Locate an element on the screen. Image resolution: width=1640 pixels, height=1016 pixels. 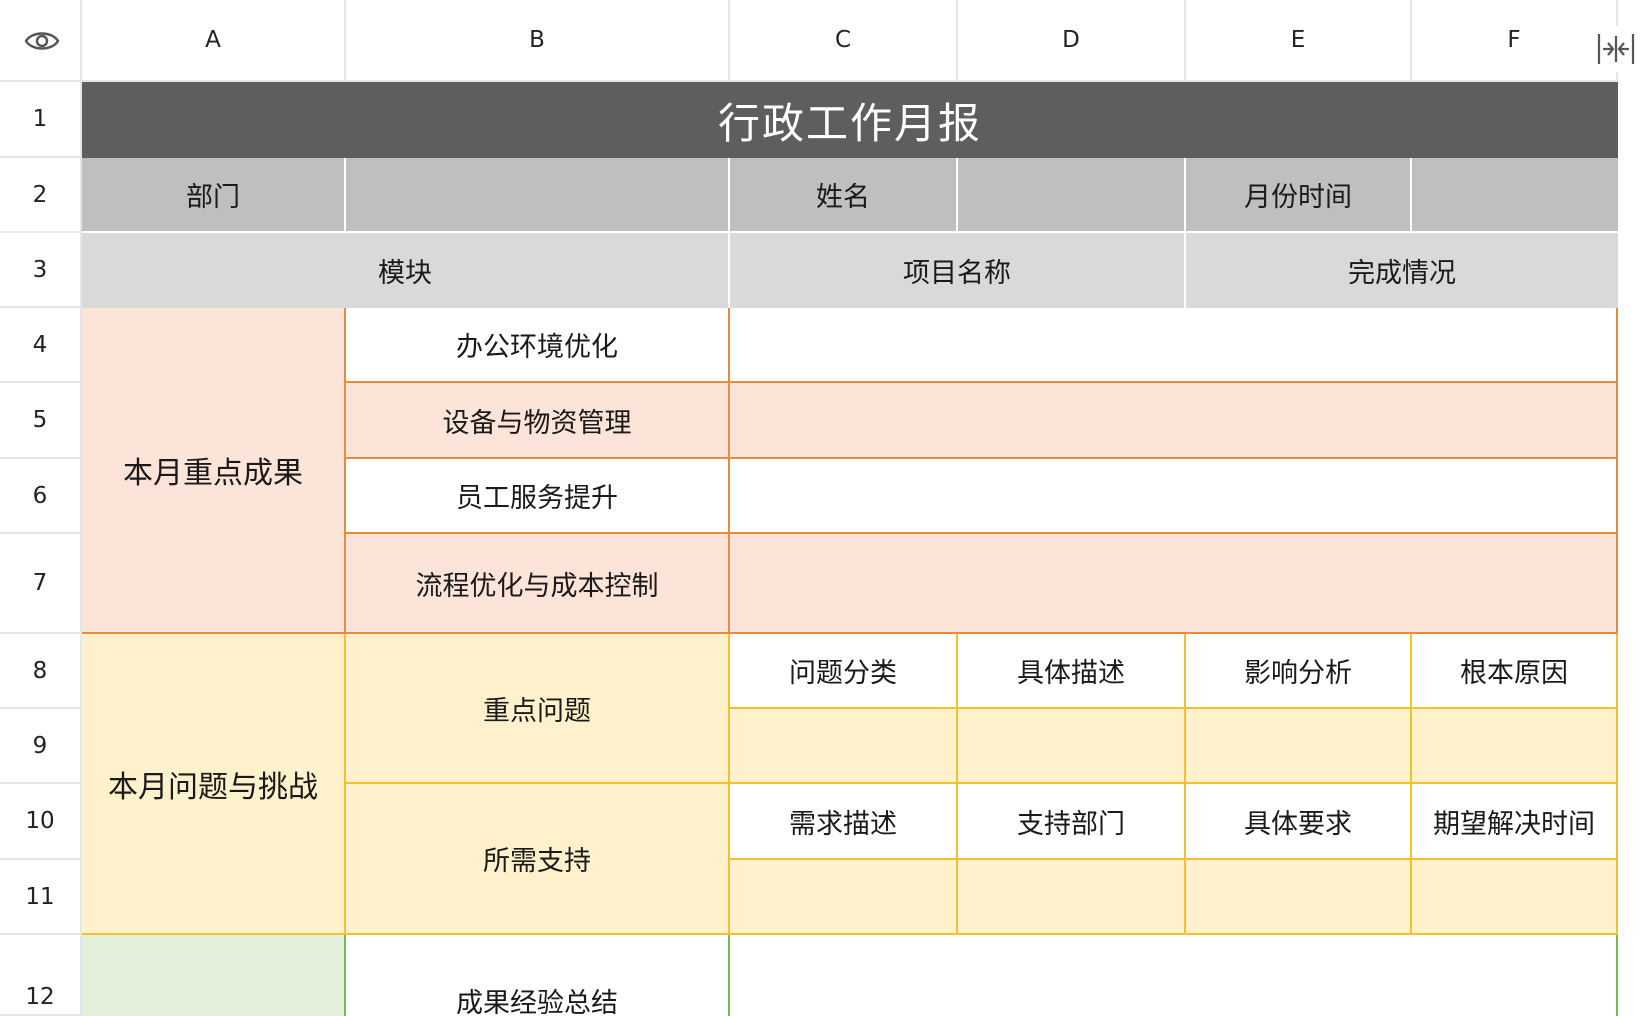
row-header-12: 12 is located at coordinates (41, 975).